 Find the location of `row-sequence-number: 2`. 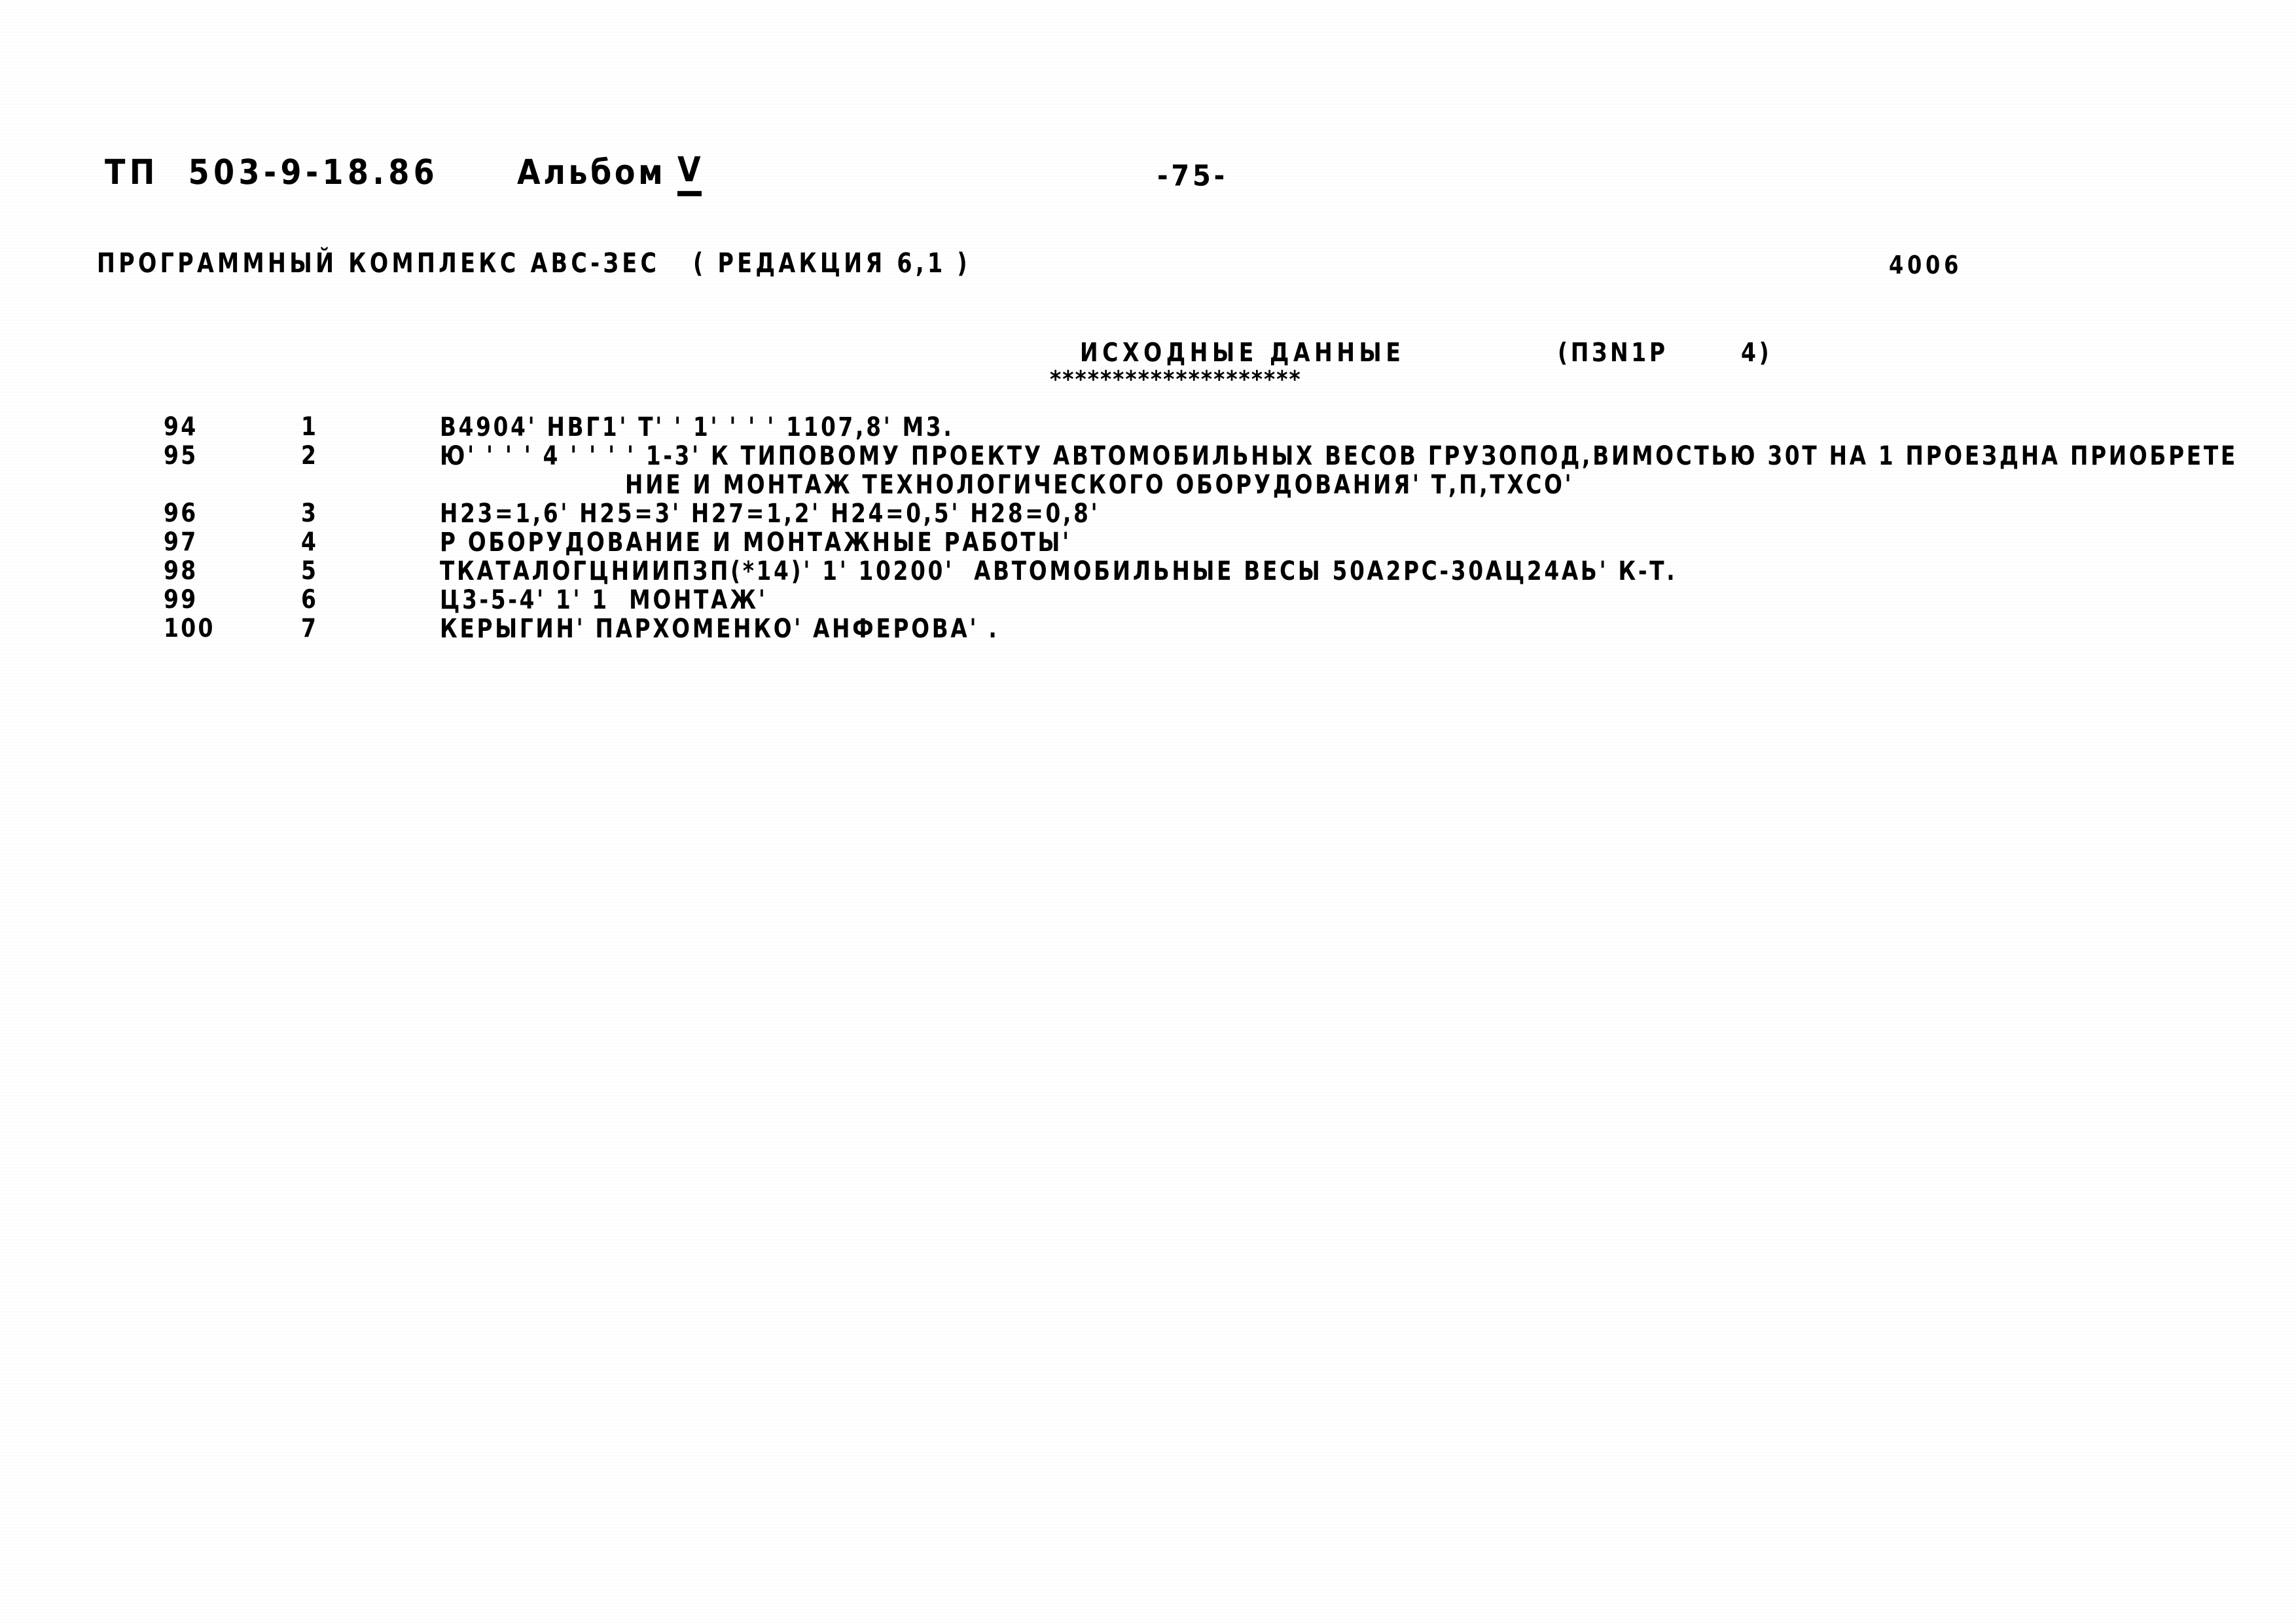

row-sequence-number: 2 is located at coordinates (310, 456).